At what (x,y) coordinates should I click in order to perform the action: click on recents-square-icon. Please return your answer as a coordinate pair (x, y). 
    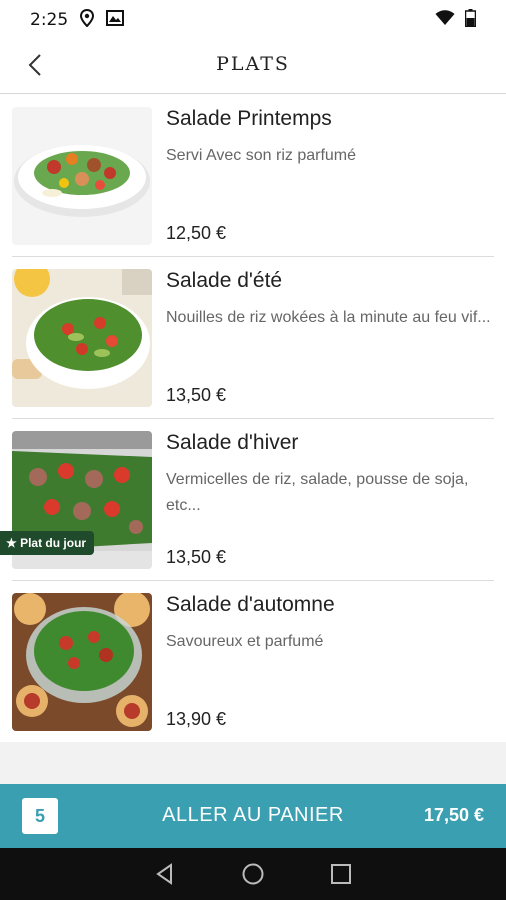
    Looking at the image, I should click on (341, 874).